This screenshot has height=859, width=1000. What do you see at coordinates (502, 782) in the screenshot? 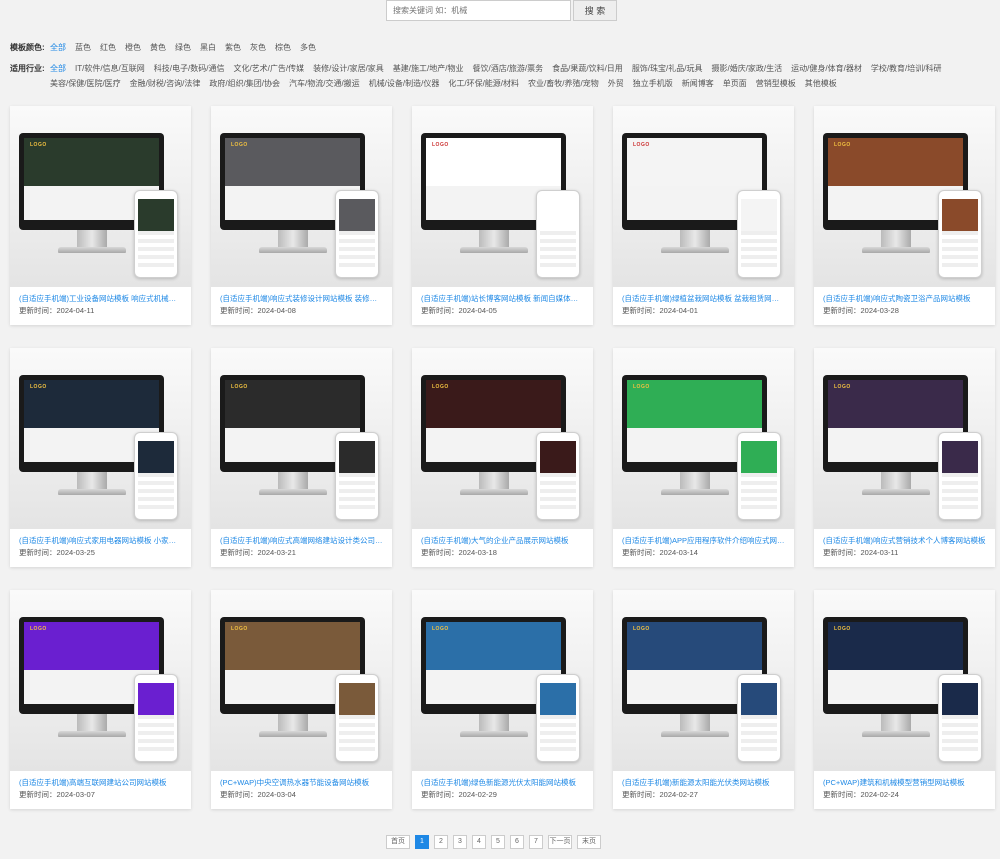
I see `template-title-link: (自适应手机端)绿色新能源光伏太阳能网站模板` at bounding box center [502, 782].